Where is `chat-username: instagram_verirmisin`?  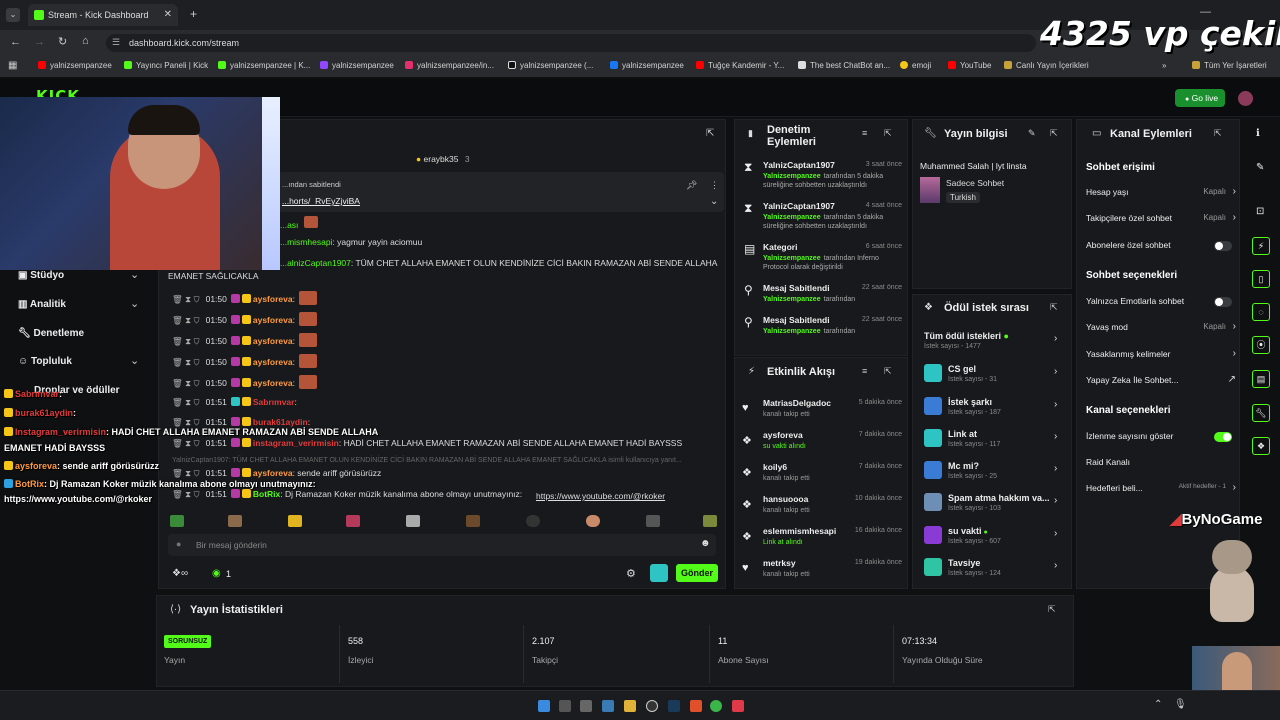
chat-username: instagram_verirmisin is located at coordinates (296, 443).